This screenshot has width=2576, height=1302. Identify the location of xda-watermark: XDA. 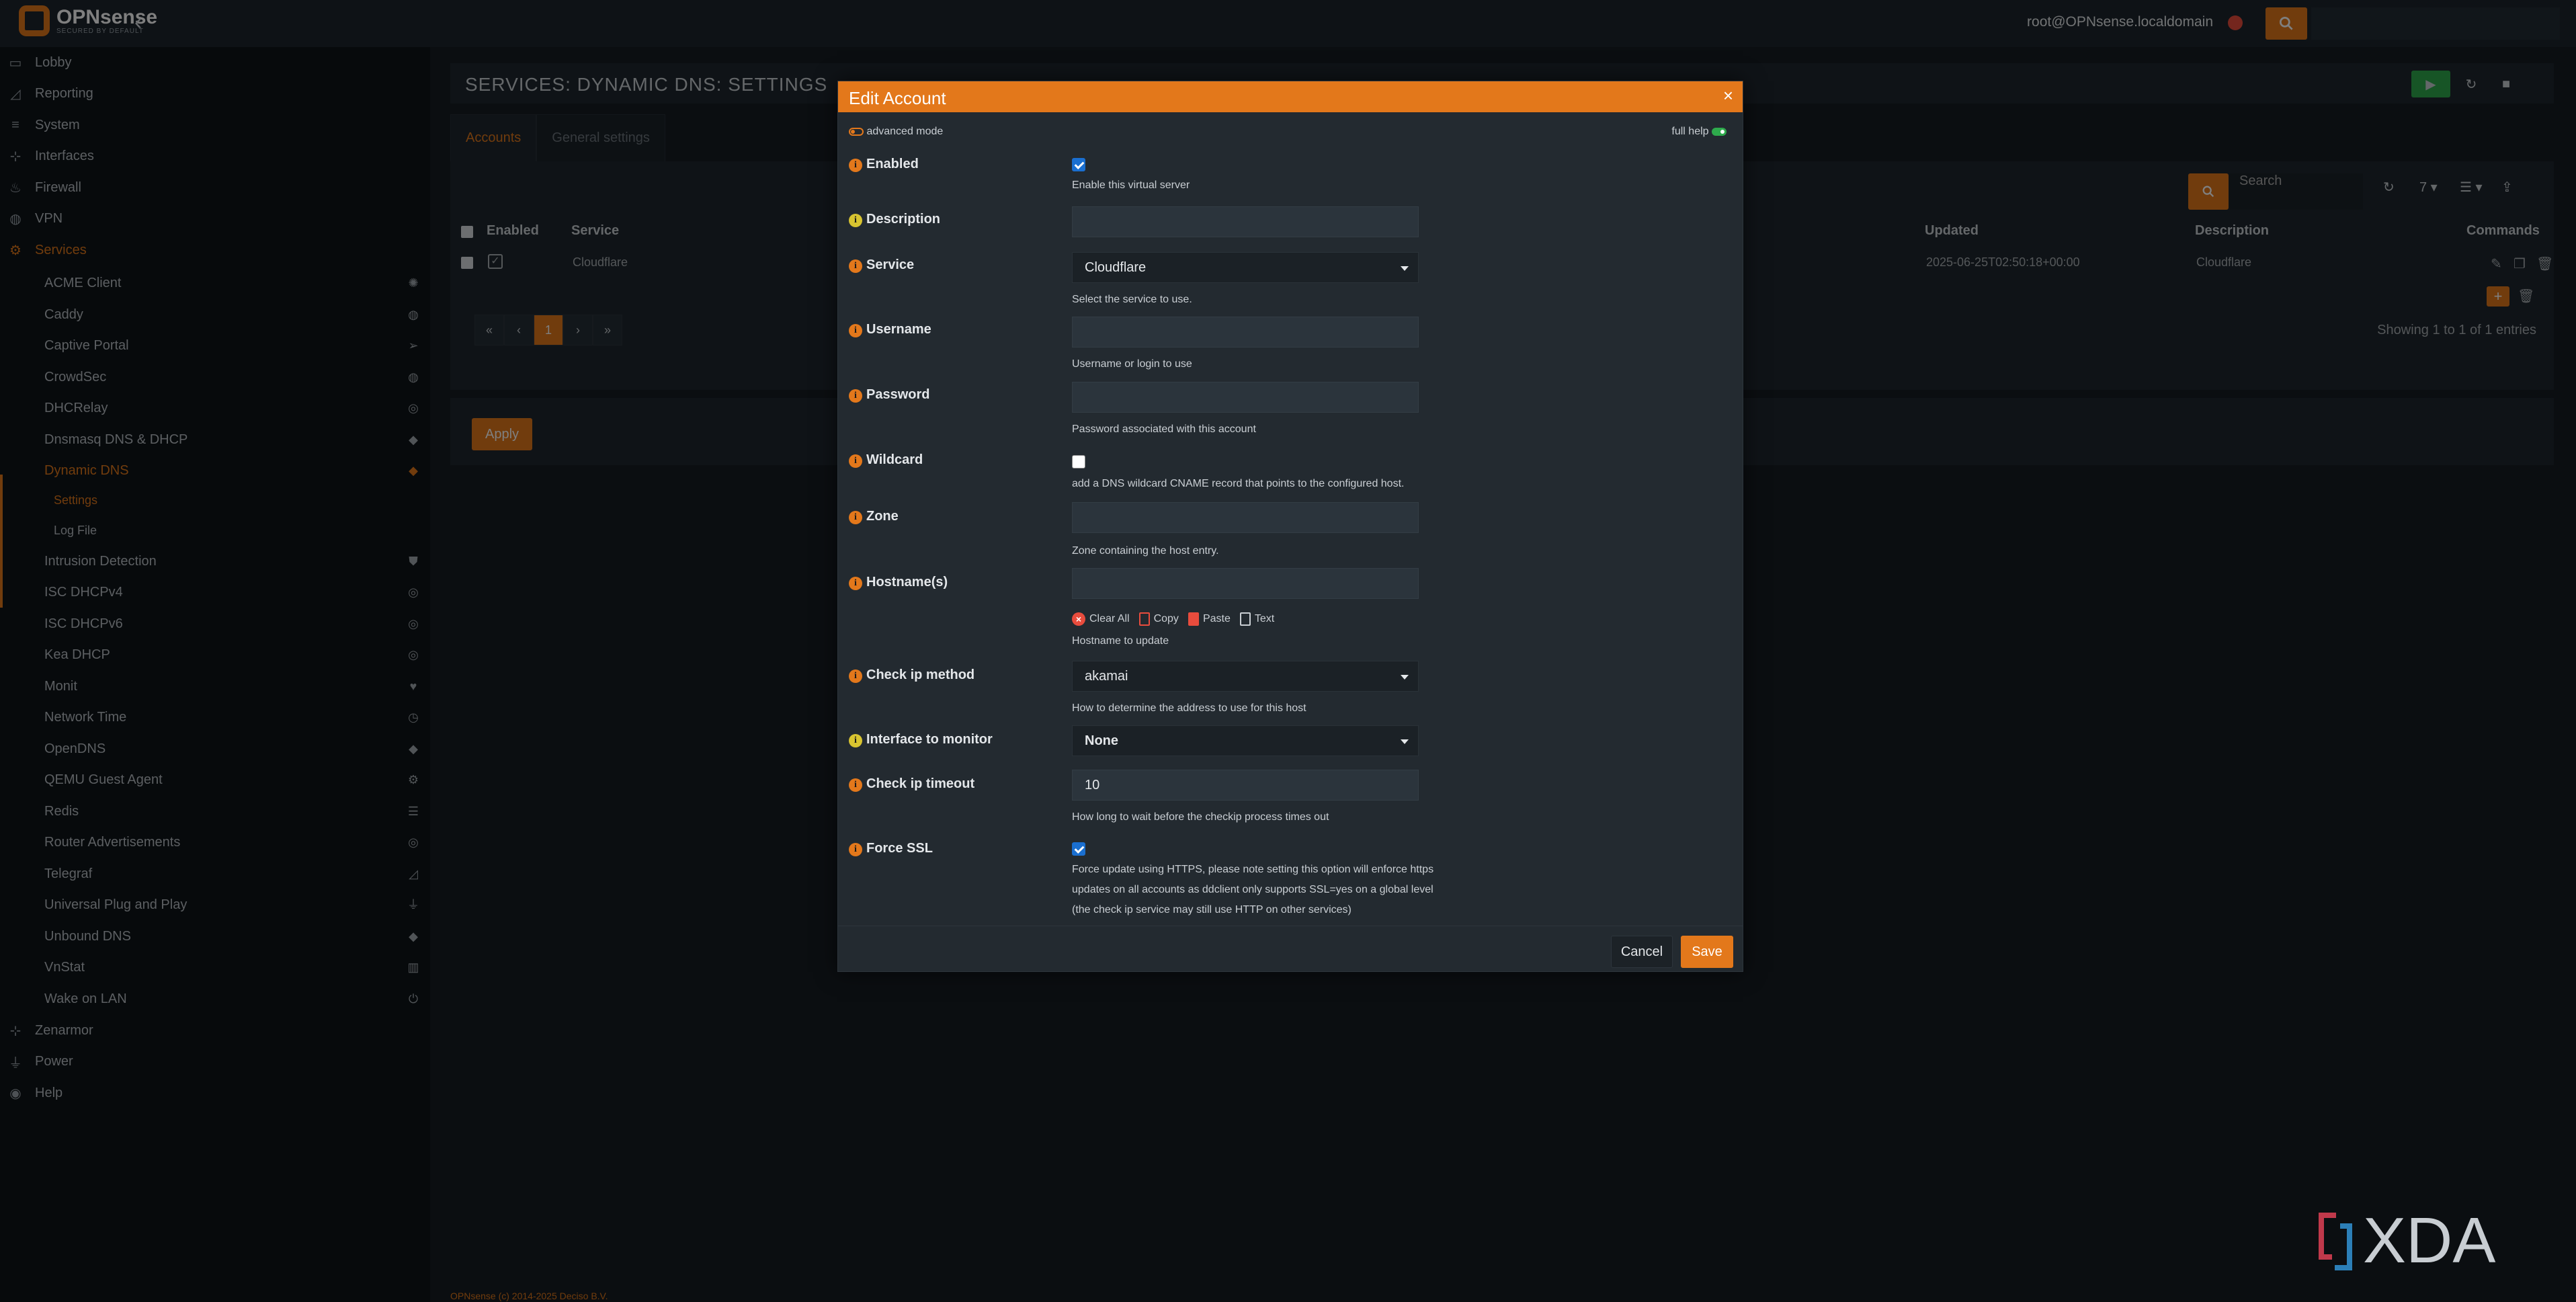
(2438, 1240).